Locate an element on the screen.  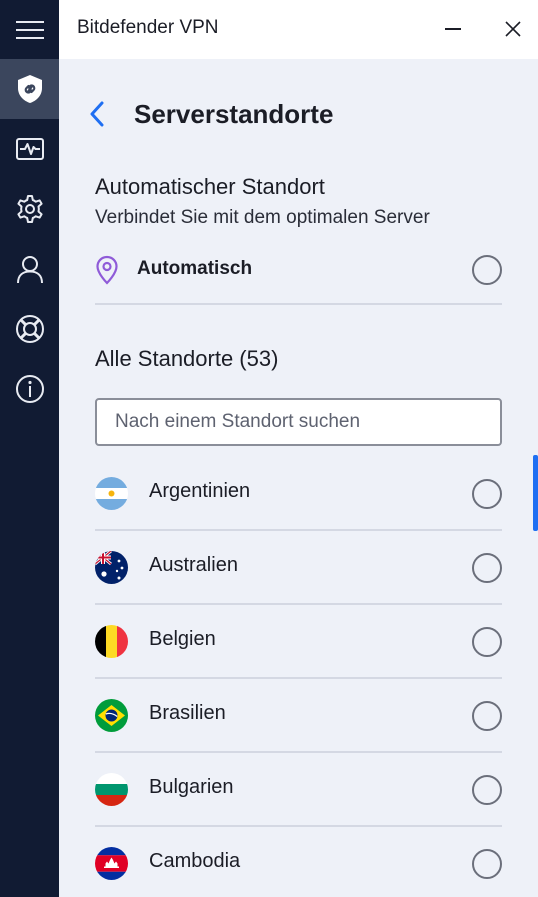
title-bar: Bitdefender VPN is located at coordinates (298, 29).